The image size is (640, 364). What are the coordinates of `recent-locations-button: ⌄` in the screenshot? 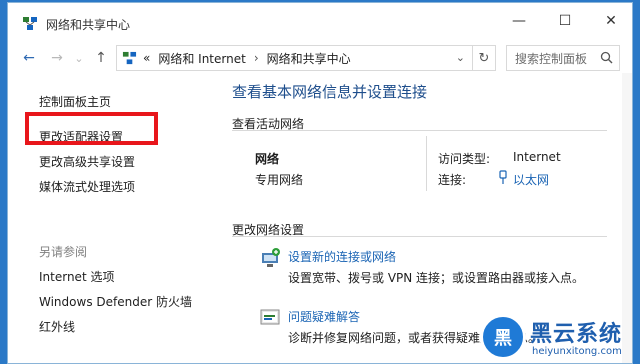 It's located at (79, 58).